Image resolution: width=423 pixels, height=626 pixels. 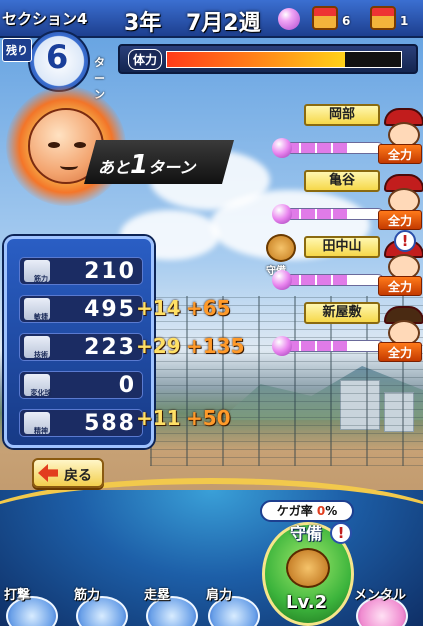 I want to click on banner-suffix: ターン, so click(x=172, y=167).